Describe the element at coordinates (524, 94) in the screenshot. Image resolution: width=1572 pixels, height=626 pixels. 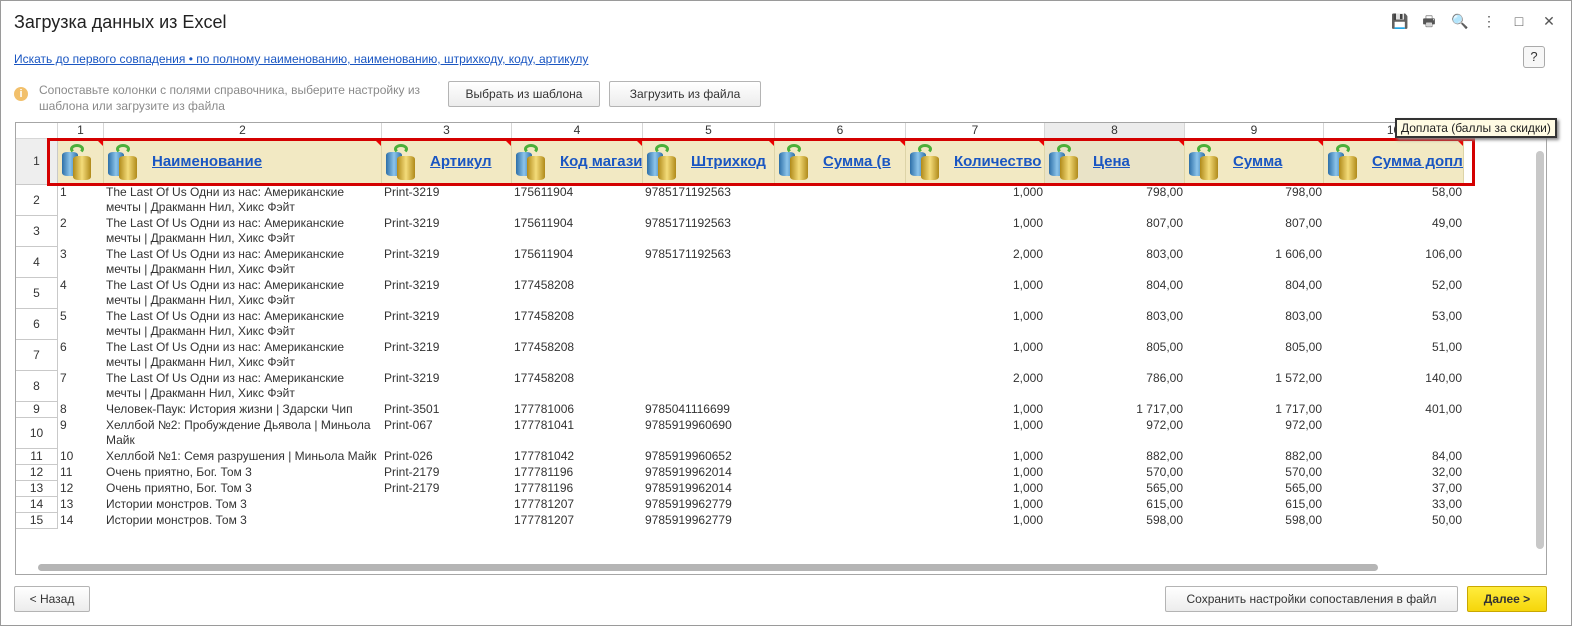
I see `choose-template-button: Выбрать из шаблона` at that location.